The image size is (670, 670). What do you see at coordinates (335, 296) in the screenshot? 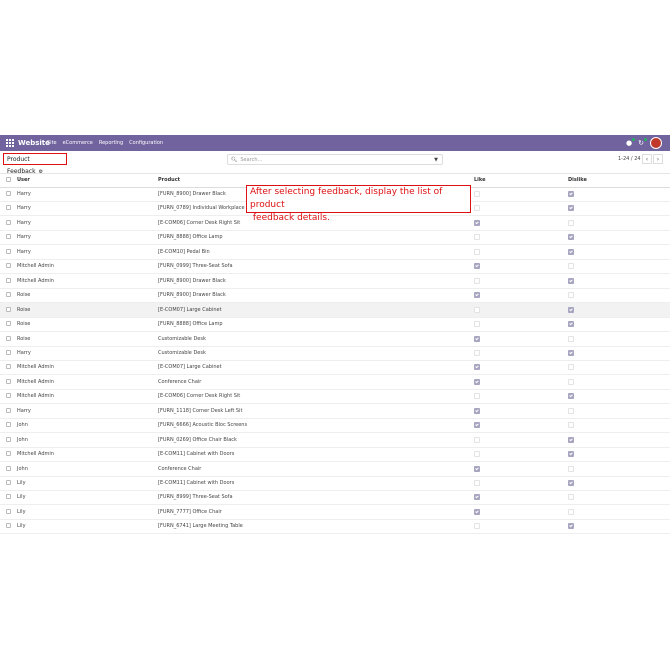
I see `table-row: Roise [FURN_8900] Drawer Black` at bounding box center [335, 296].